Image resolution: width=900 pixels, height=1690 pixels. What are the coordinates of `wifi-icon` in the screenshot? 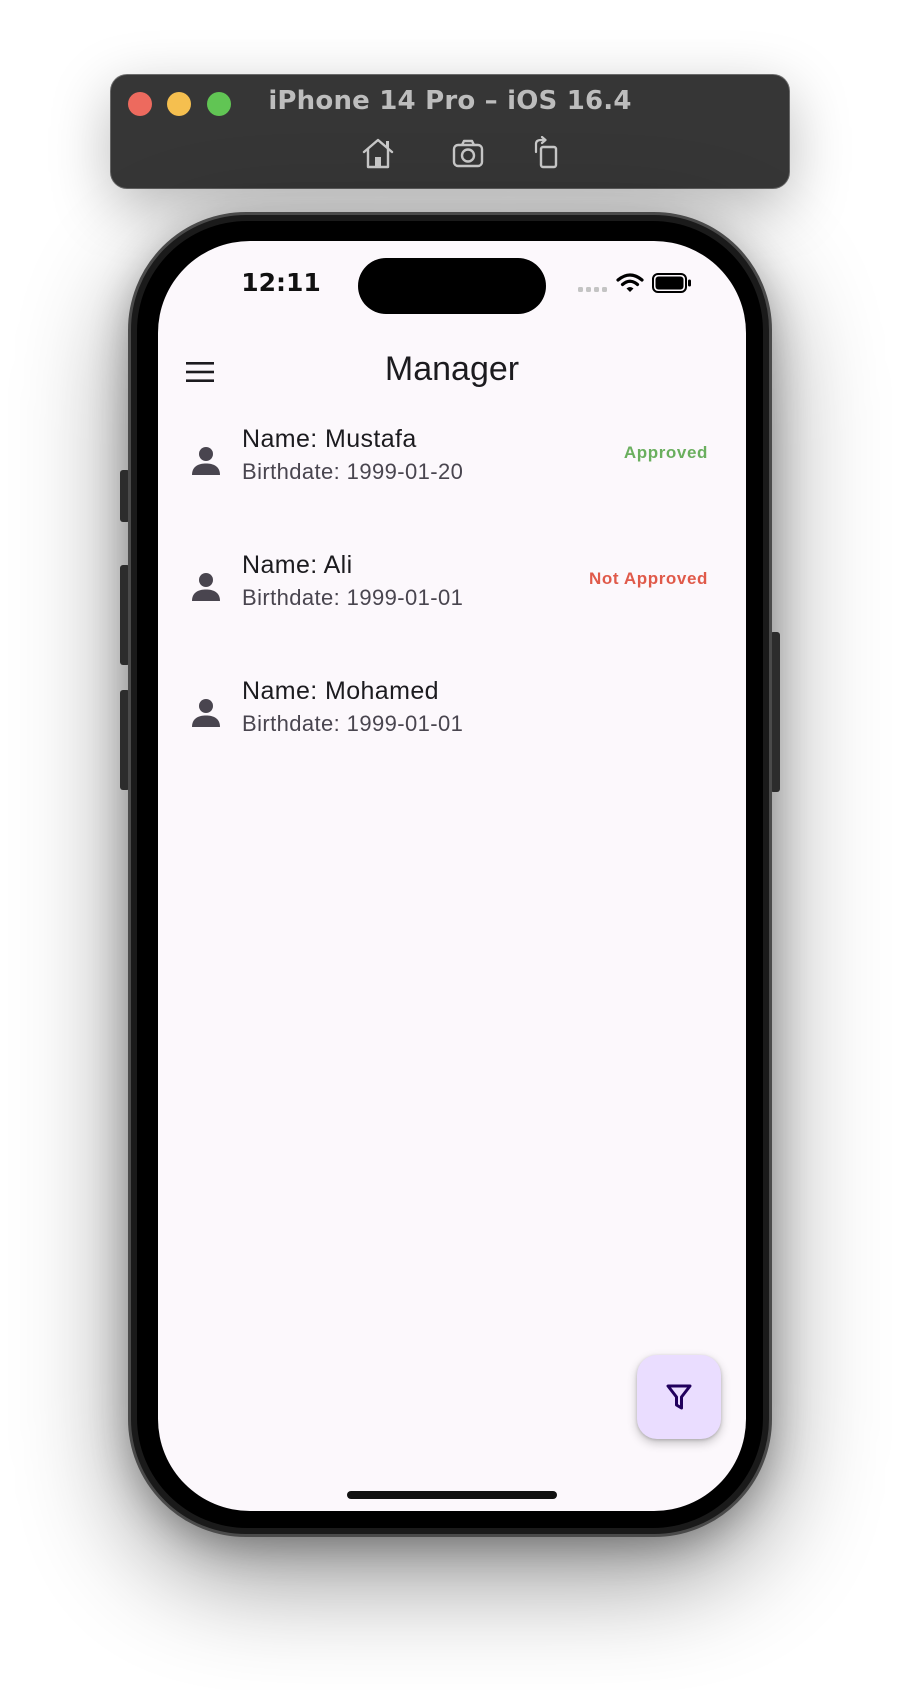 It's located at (630, 282).